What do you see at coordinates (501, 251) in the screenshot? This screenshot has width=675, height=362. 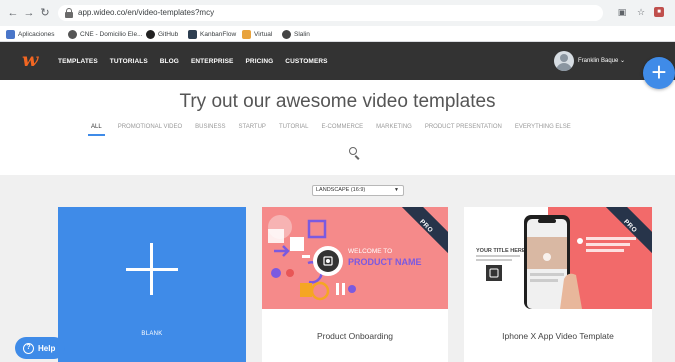 I see `thumb-title-text: YOUR TITLE HERE` at bounding box center [501, 251].